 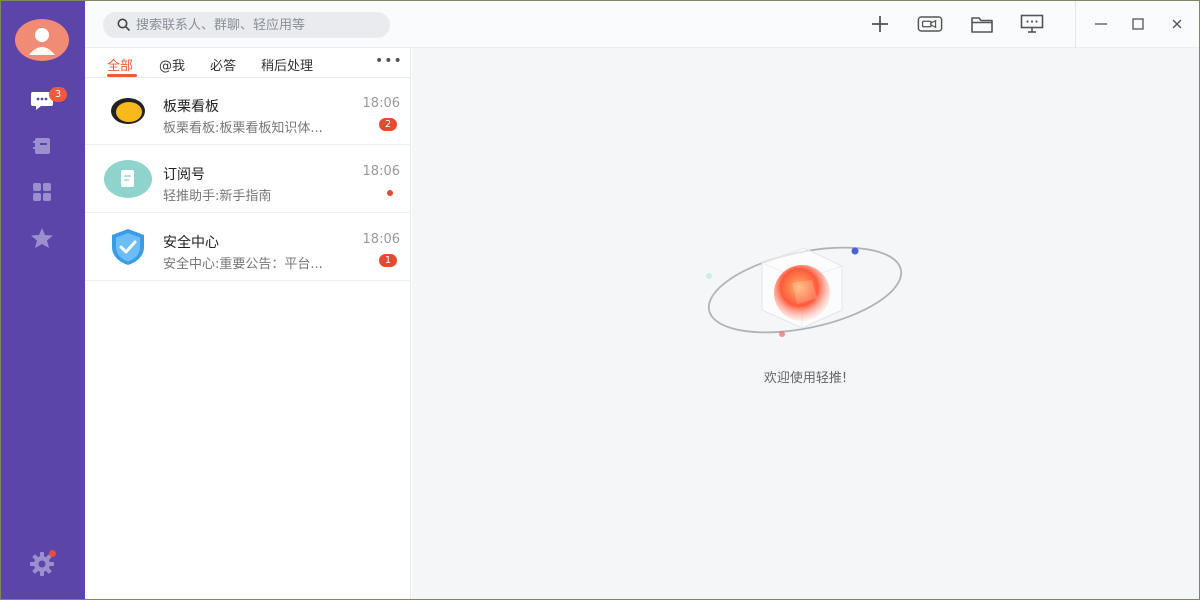 What do you see at coordinates (128, 179) in the screenshot?
I see `subscription-document-icon` at bounding box center [128, 179].